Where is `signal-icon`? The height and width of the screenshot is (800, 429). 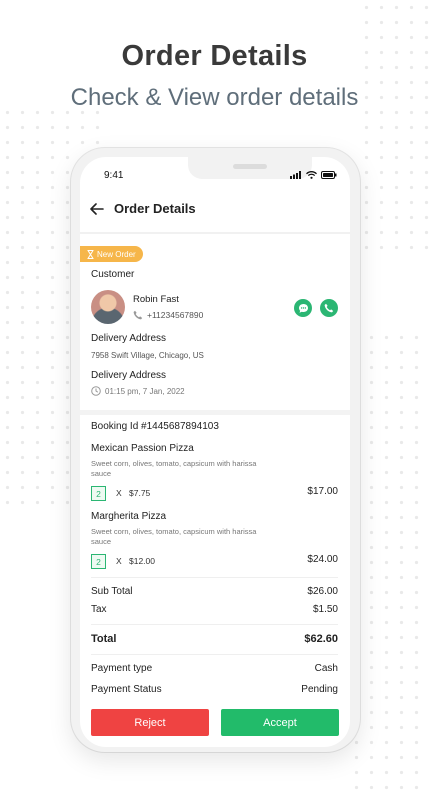 signal-icon is located at coordinates (295, 175).